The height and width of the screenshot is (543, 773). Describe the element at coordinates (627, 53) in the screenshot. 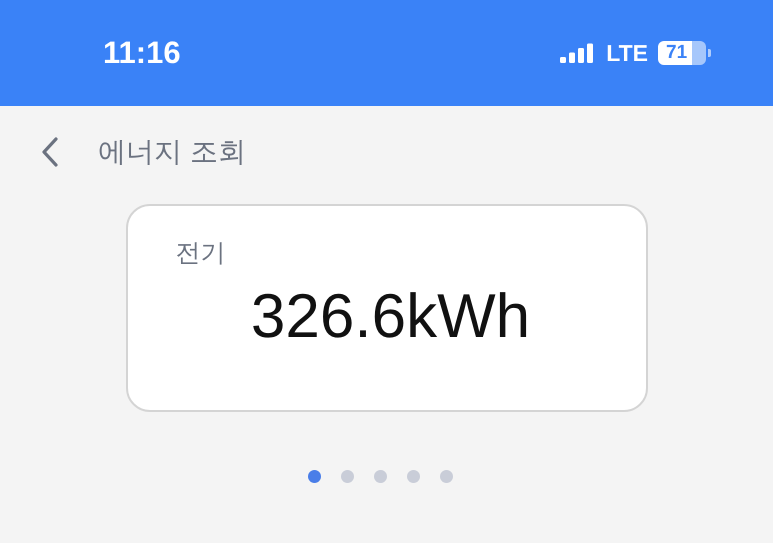

I see `network-label: LTE` at that location.